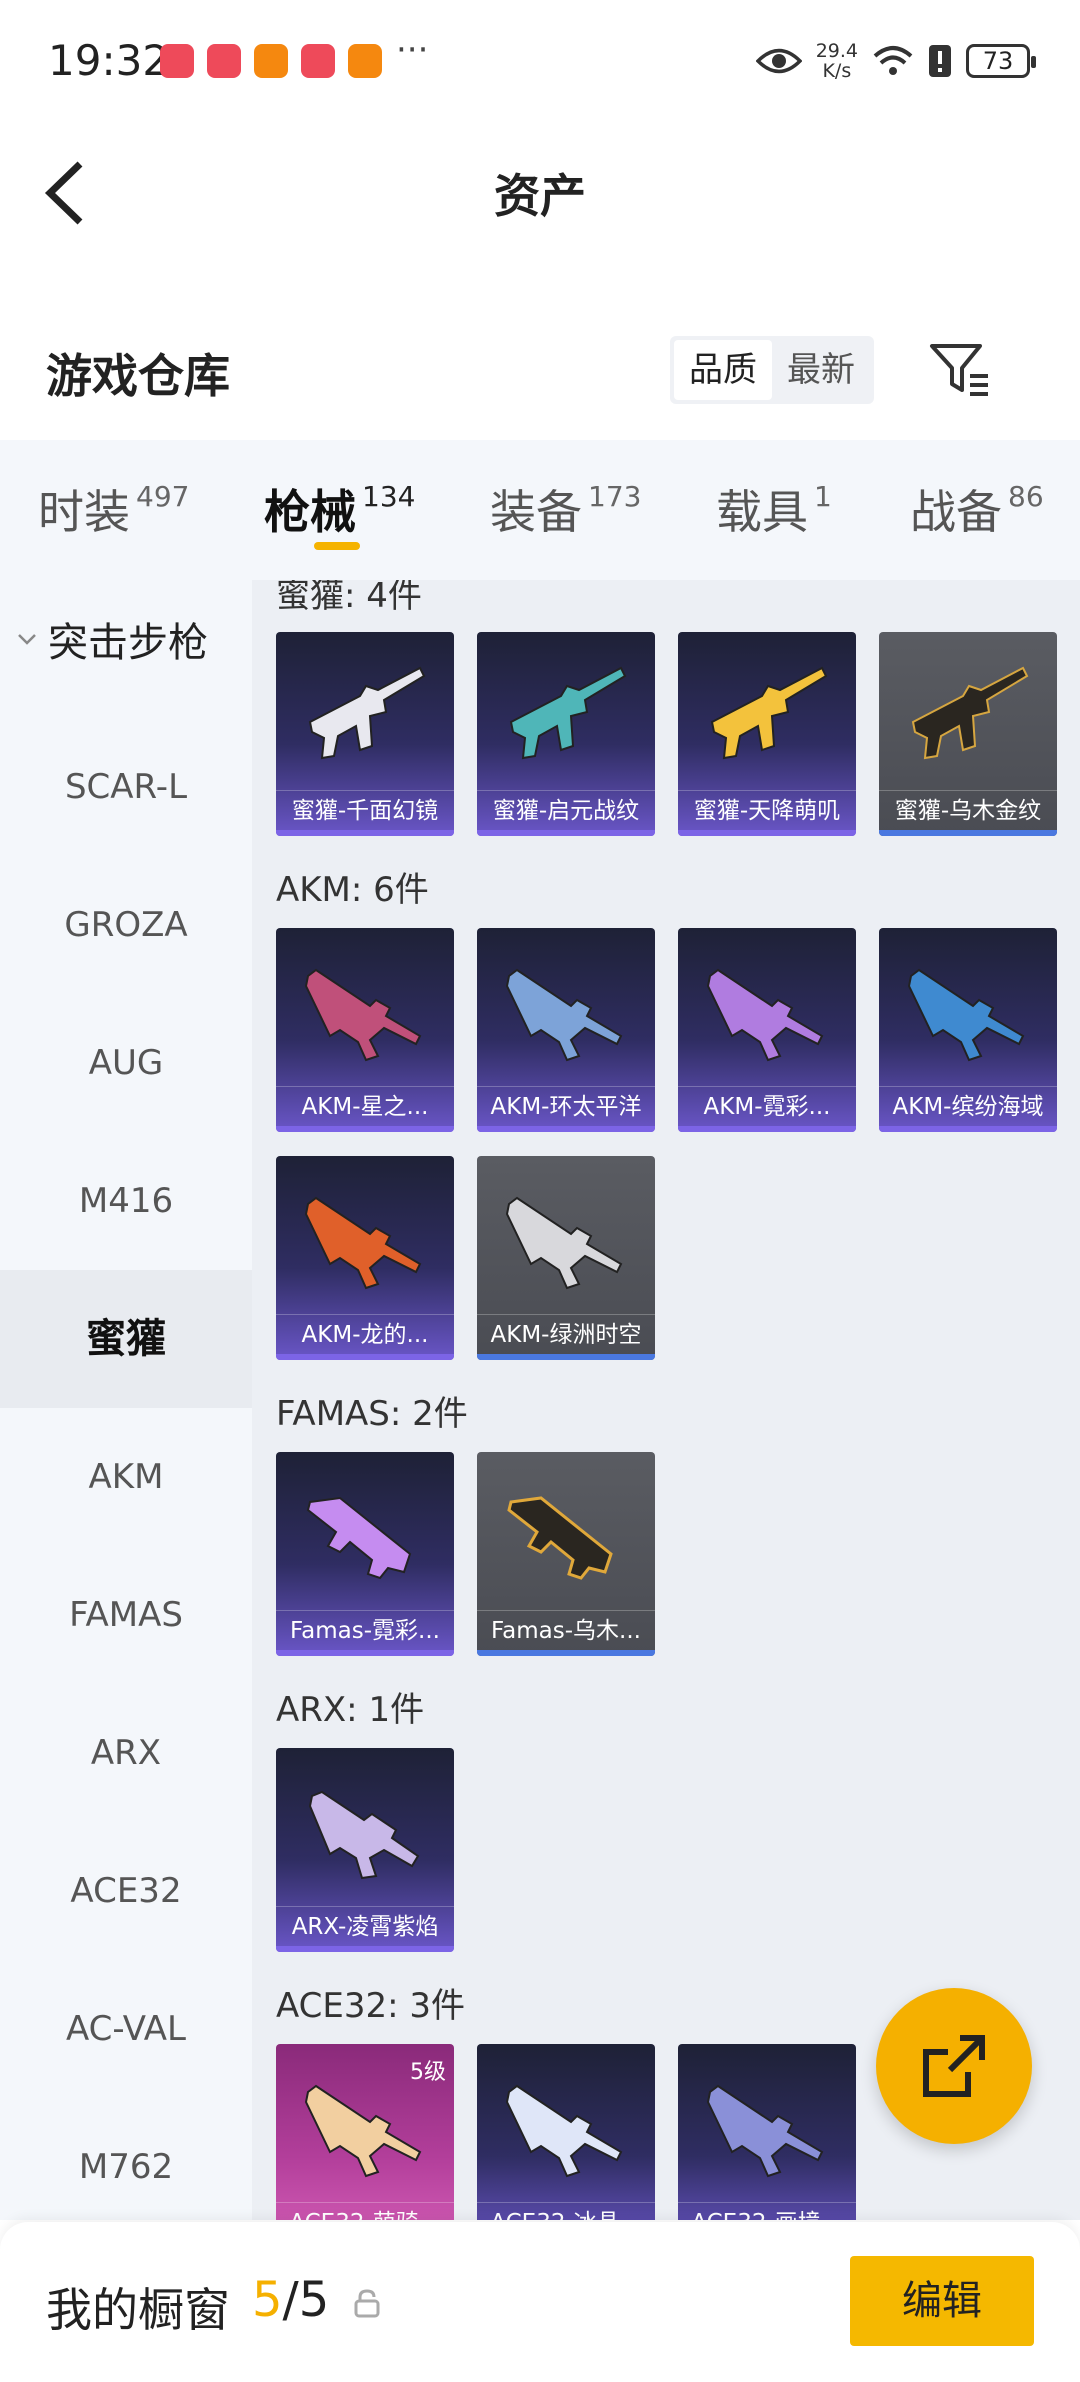  Describe the element at coordinates (960, 370) in the screenshot. I see `filter-icon` at that location.